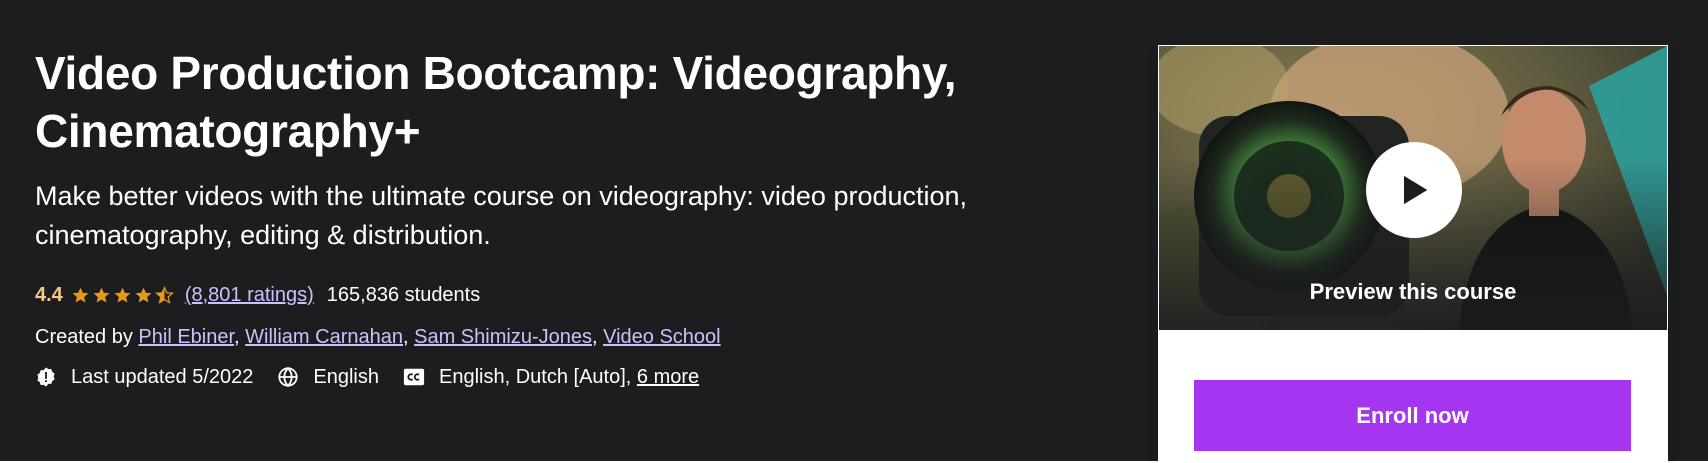 The height and width of the screenshot is (463, 1708). What do you see at coordinates (49, 295) in the screenshot?
I see `rating-number: 4.4` at bounding box center [49, 295].